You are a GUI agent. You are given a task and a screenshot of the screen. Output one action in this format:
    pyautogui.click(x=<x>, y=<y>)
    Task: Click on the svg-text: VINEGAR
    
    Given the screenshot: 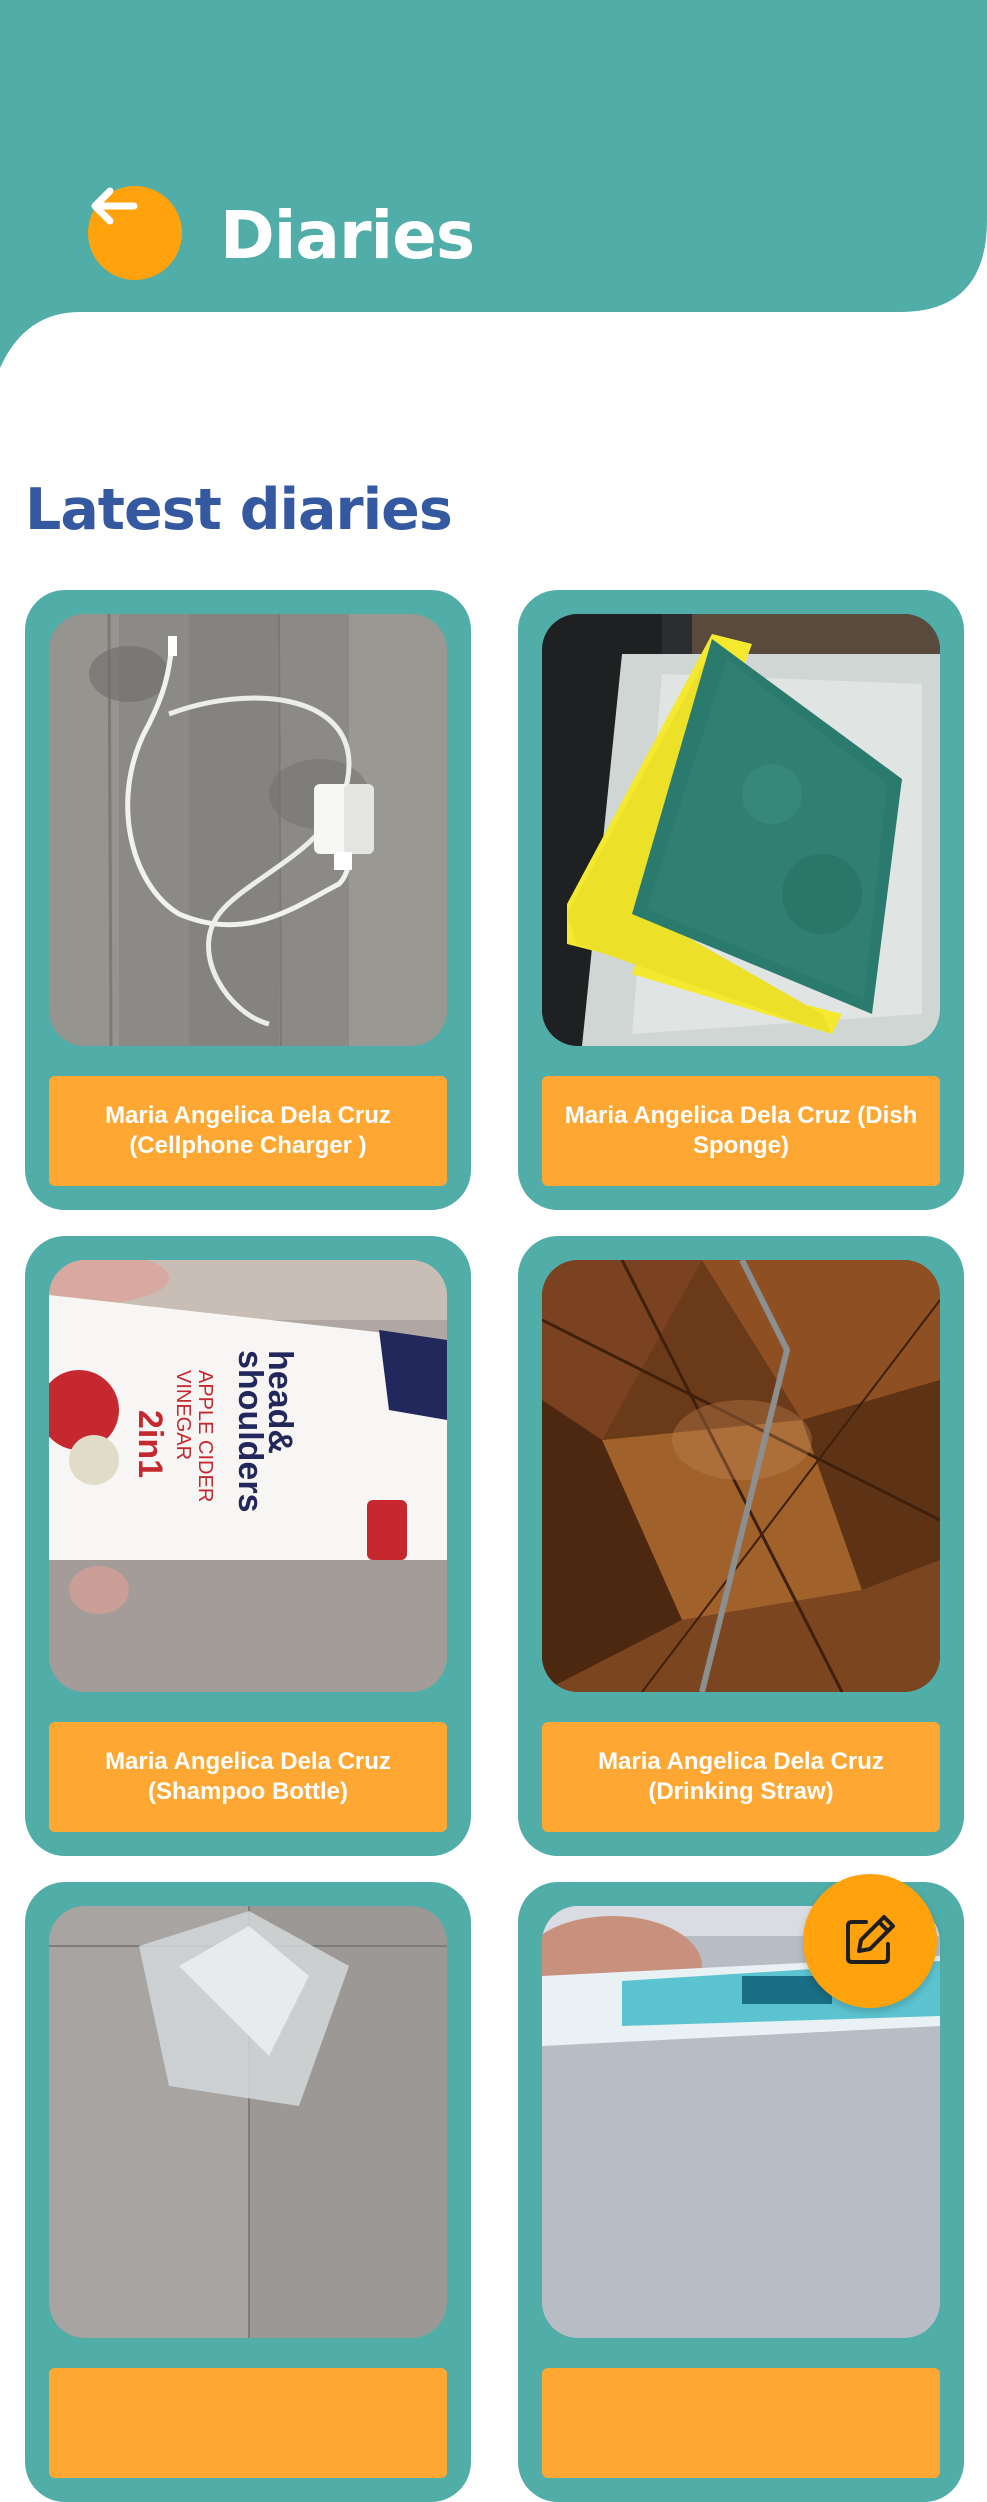 What is the action you would take?
    pyautogui.click(x=183, y=1415)
    